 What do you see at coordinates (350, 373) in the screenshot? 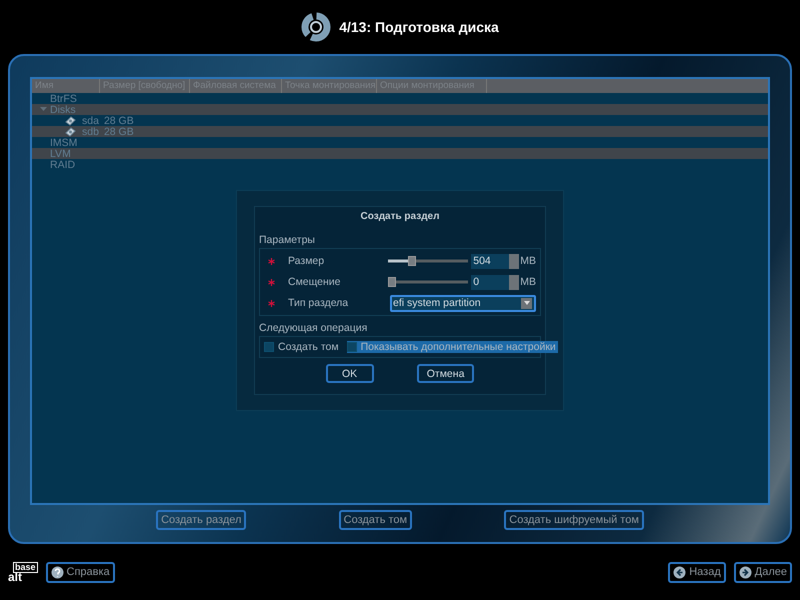
I see `dialog-button: OK` at bounding box center [350, 373].